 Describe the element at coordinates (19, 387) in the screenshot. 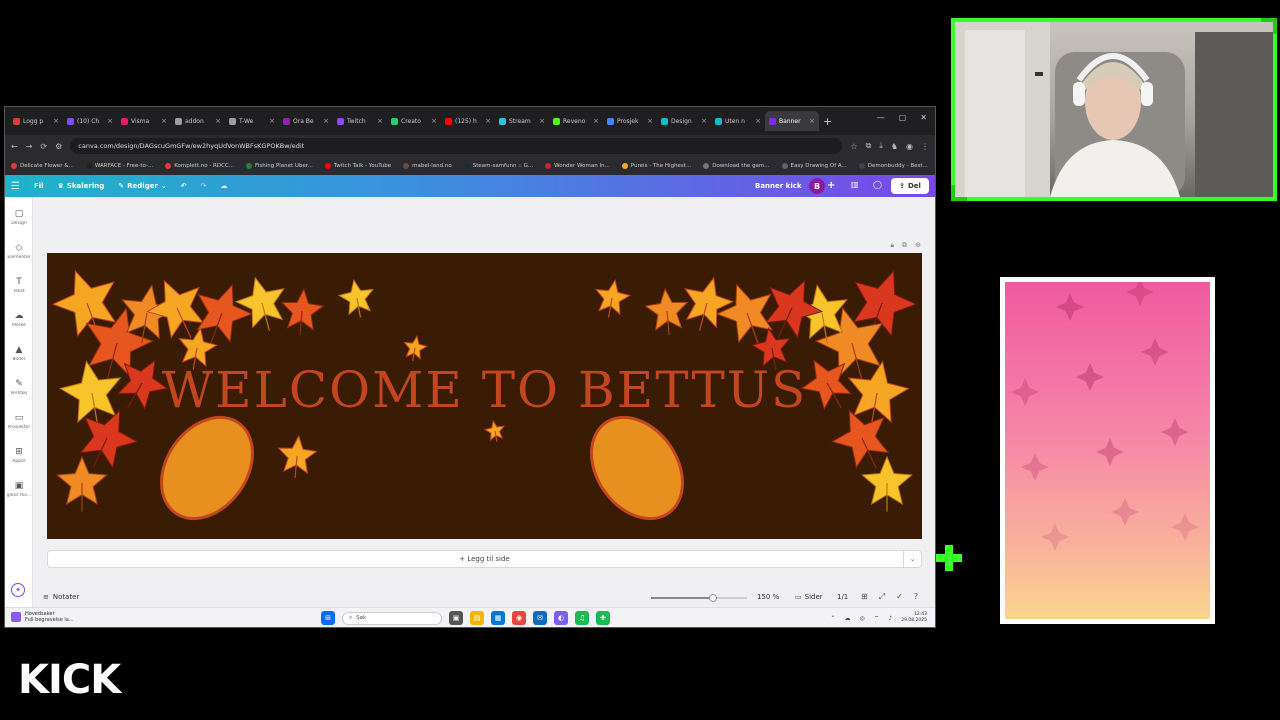

I see `sidebar-item: ✎ Verktøy` at that location.